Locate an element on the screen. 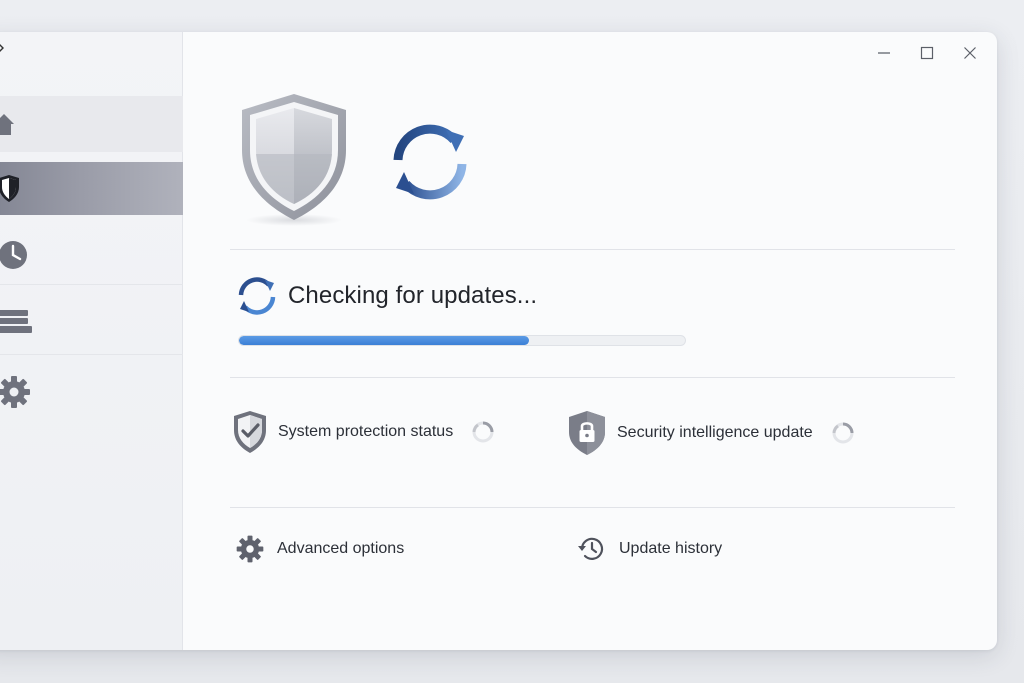 This screenshot has width=1024, height=683. link-label: Update history is located at coordinates (671, 548).